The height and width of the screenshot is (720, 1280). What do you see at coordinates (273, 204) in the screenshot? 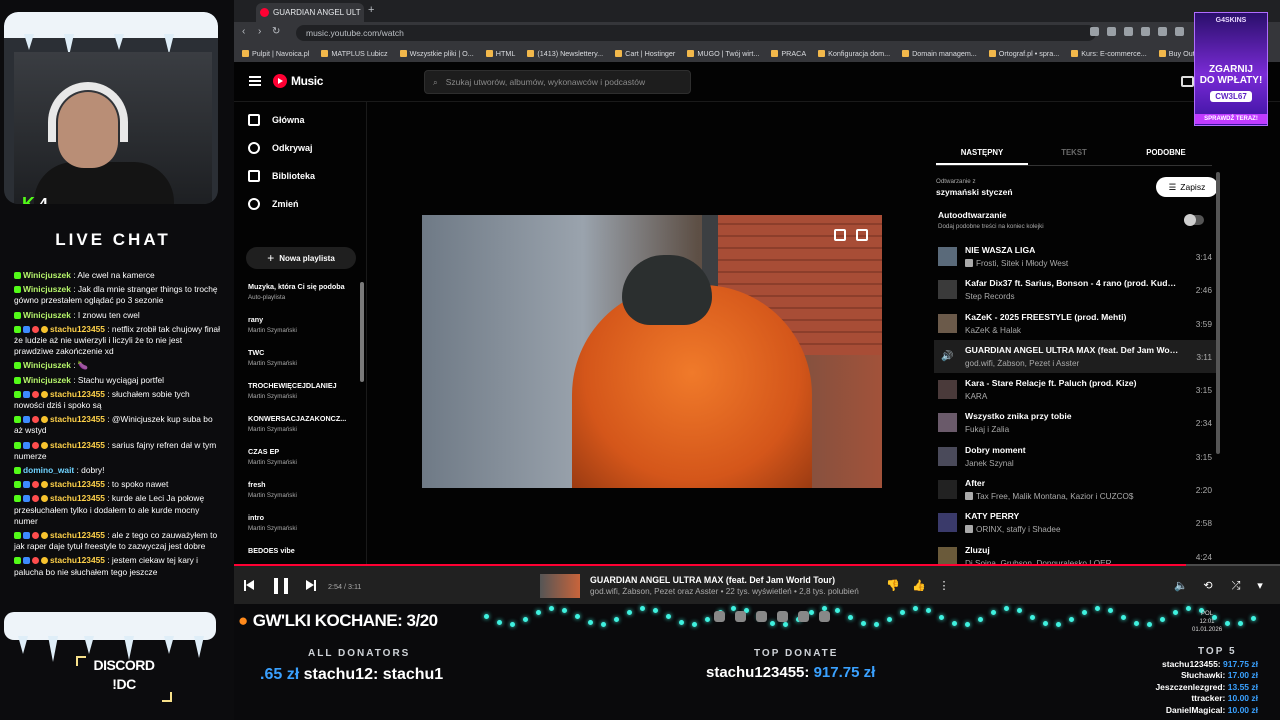
I see `nav-upgrade: Zmień` at bounding box center [273, 204].